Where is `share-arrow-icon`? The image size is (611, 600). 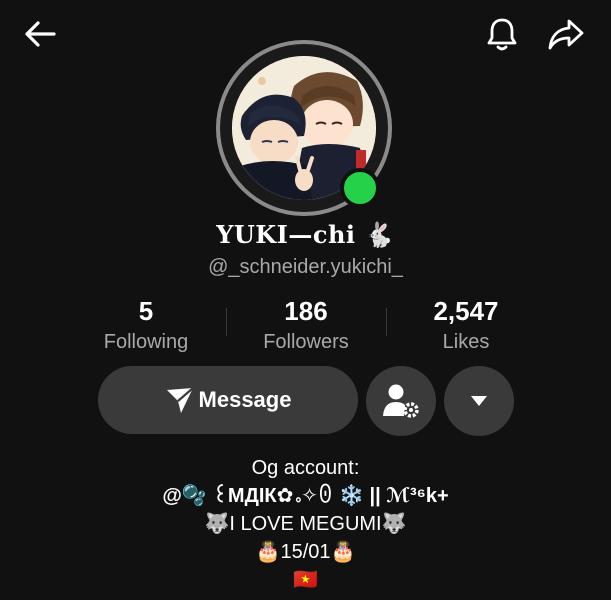 share-arrow-icon is located at coordinates (566, 34).